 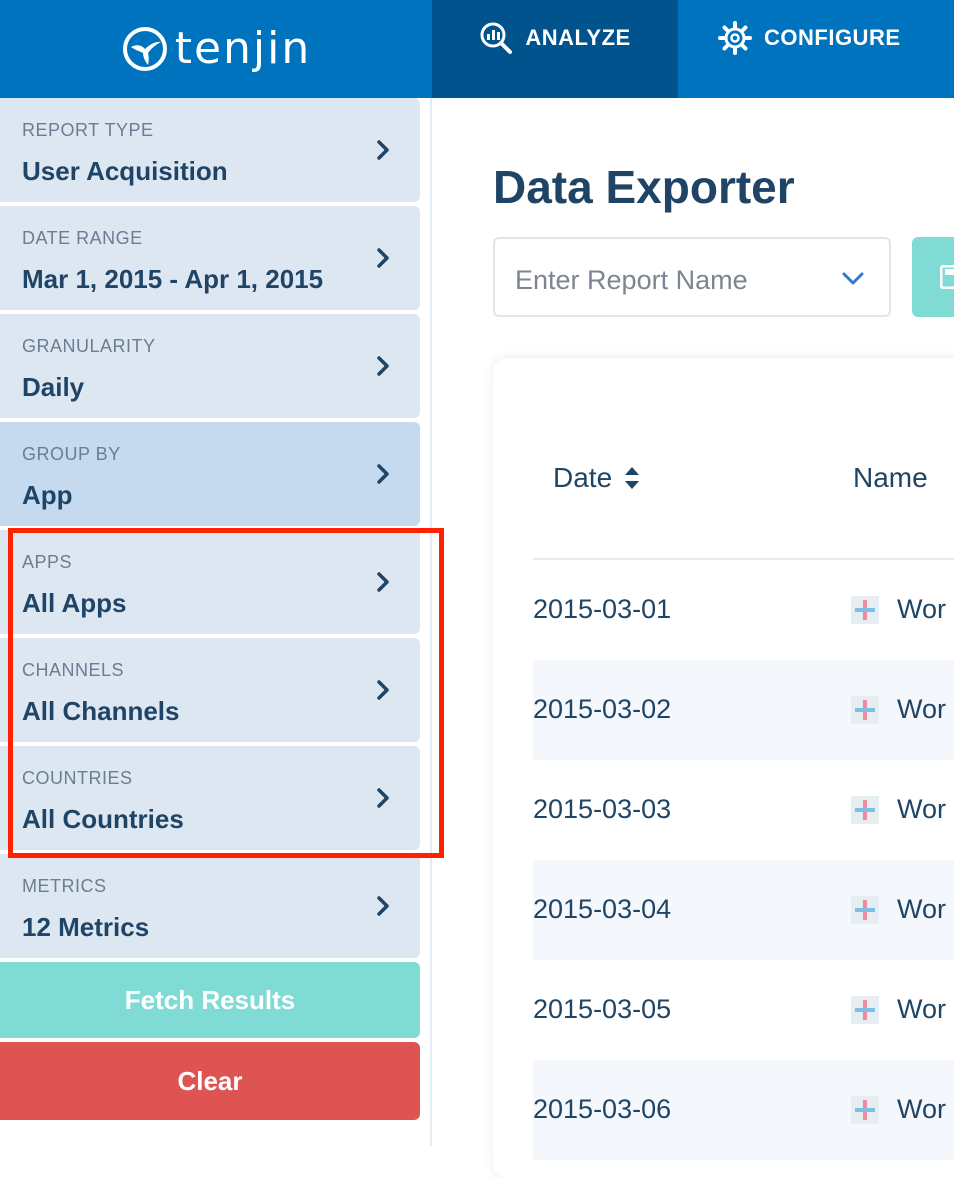 What do you see at coordinates (602, 809) in the screenshot?
I see `cell-date: 2015-03-03` at bounding box center [602, 809].